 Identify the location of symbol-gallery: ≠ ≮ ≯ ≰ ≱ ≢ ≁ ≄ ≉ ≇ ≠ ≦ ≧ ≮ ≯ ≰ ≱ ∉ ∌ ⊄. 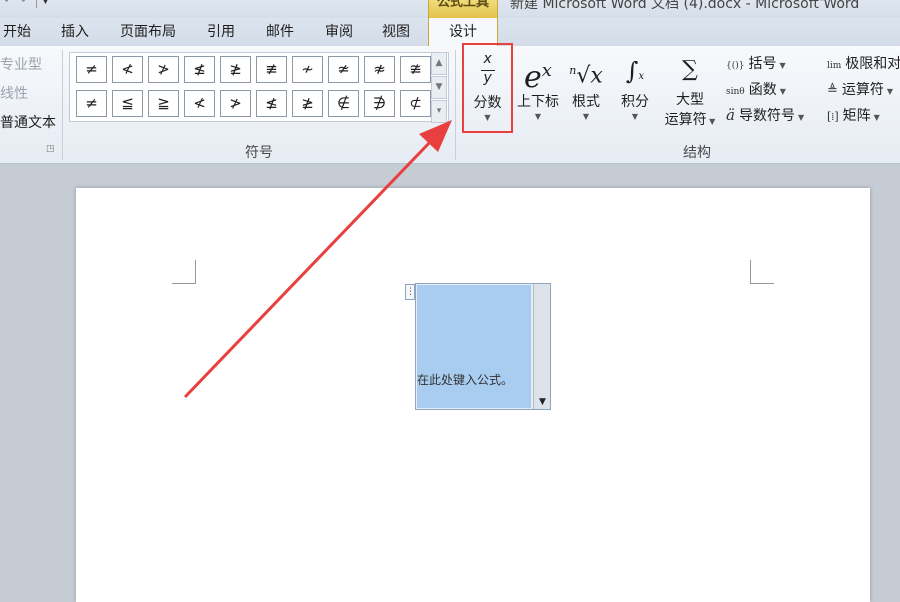
(259, 87).